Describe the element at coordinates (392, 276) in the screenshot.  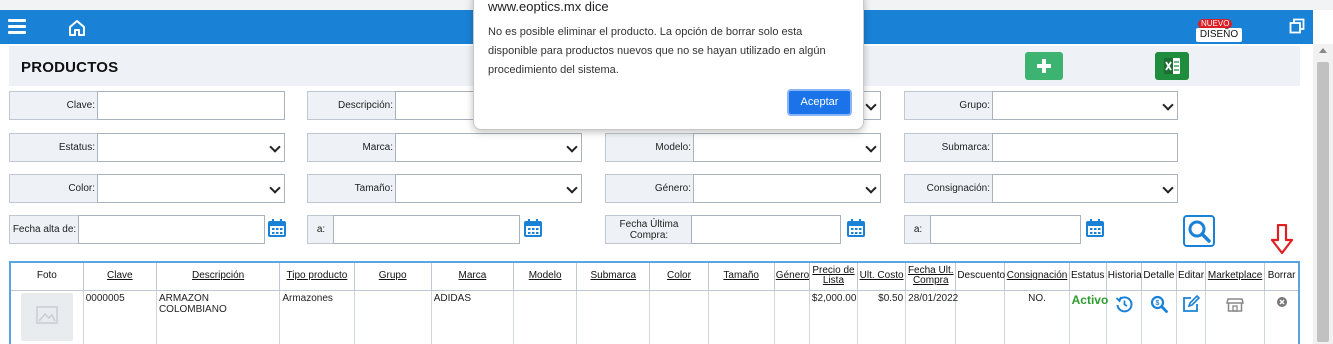
I see `col-grupo: Grupo` at that location.